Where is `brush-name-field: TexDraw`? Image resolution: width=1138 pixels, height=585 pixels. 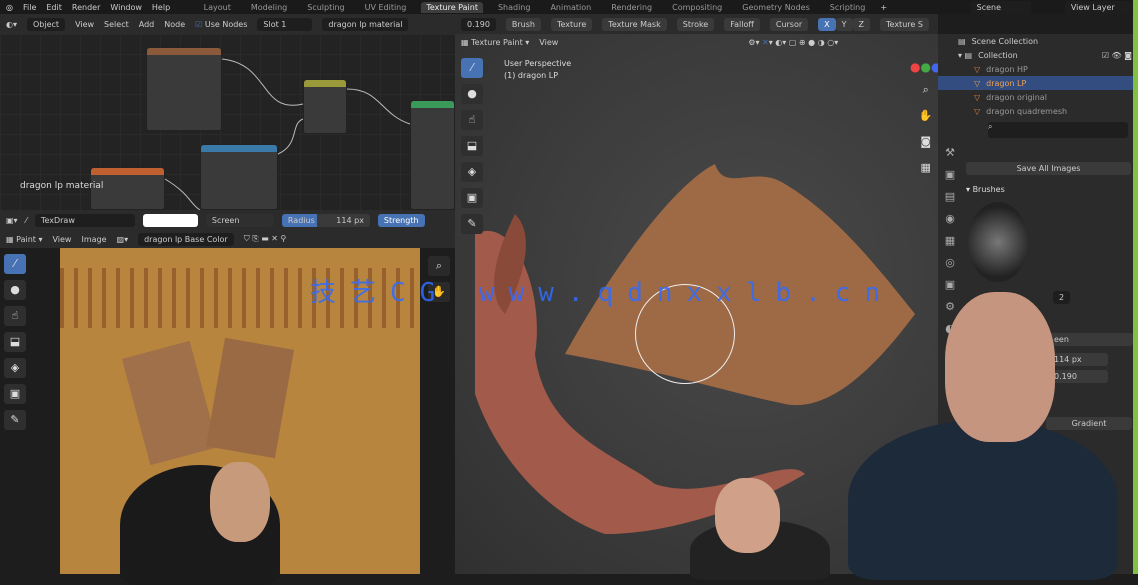
brush-name-field: TexDraw is located at coordinates (84, 220).